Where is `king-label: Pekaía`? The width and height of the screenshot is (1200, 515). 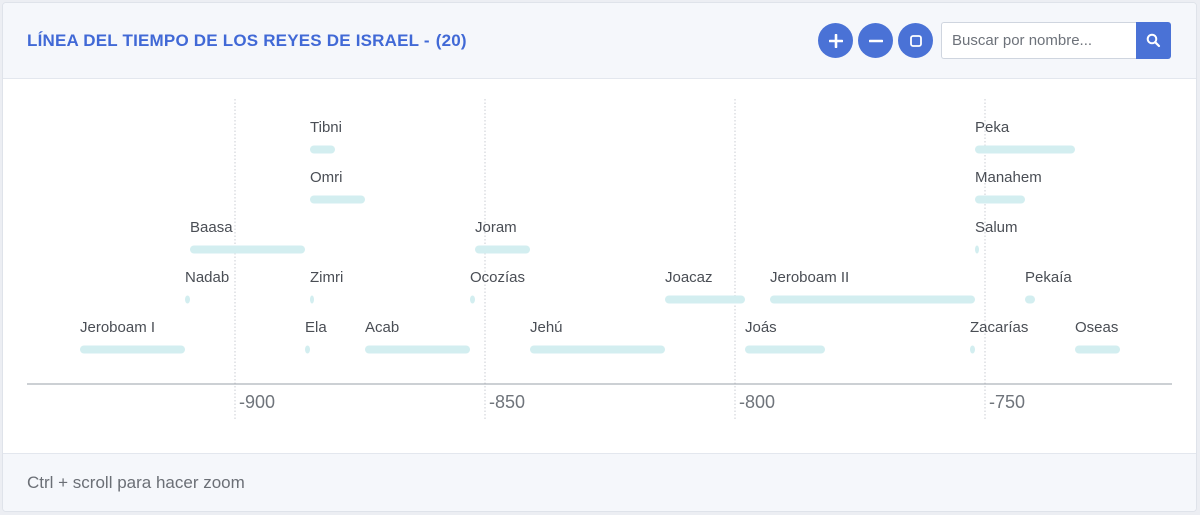 king-label: Pekaía is located at coordinates (1048, 277).